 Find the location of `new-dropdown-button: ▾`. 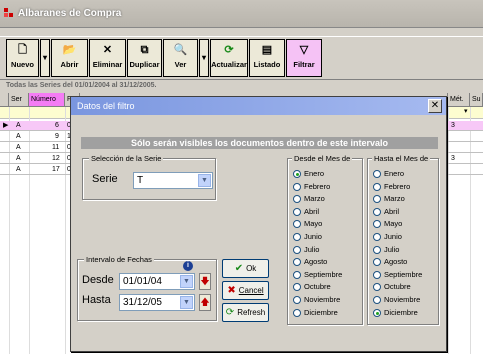

new-dropdown-button: ▾ is located at coordinates (45, 58).